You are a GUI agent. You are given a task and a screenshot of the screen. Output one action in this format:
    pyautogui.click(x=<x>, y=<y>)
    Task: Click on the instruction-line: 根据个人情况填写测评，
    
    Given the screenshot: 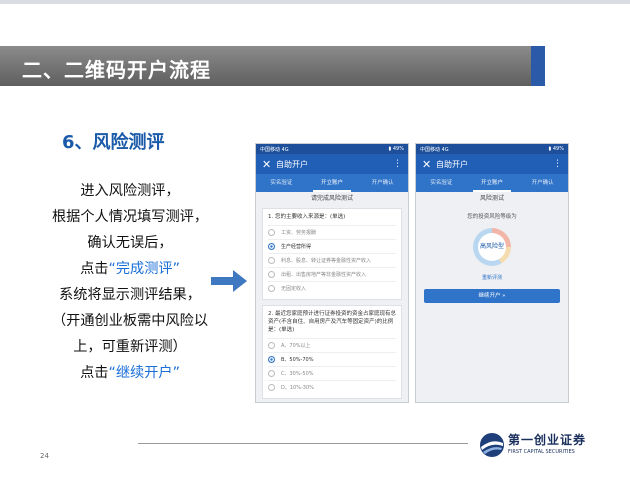 What is the action you would take?
    pyautogui.click(x=130, y=217)
    